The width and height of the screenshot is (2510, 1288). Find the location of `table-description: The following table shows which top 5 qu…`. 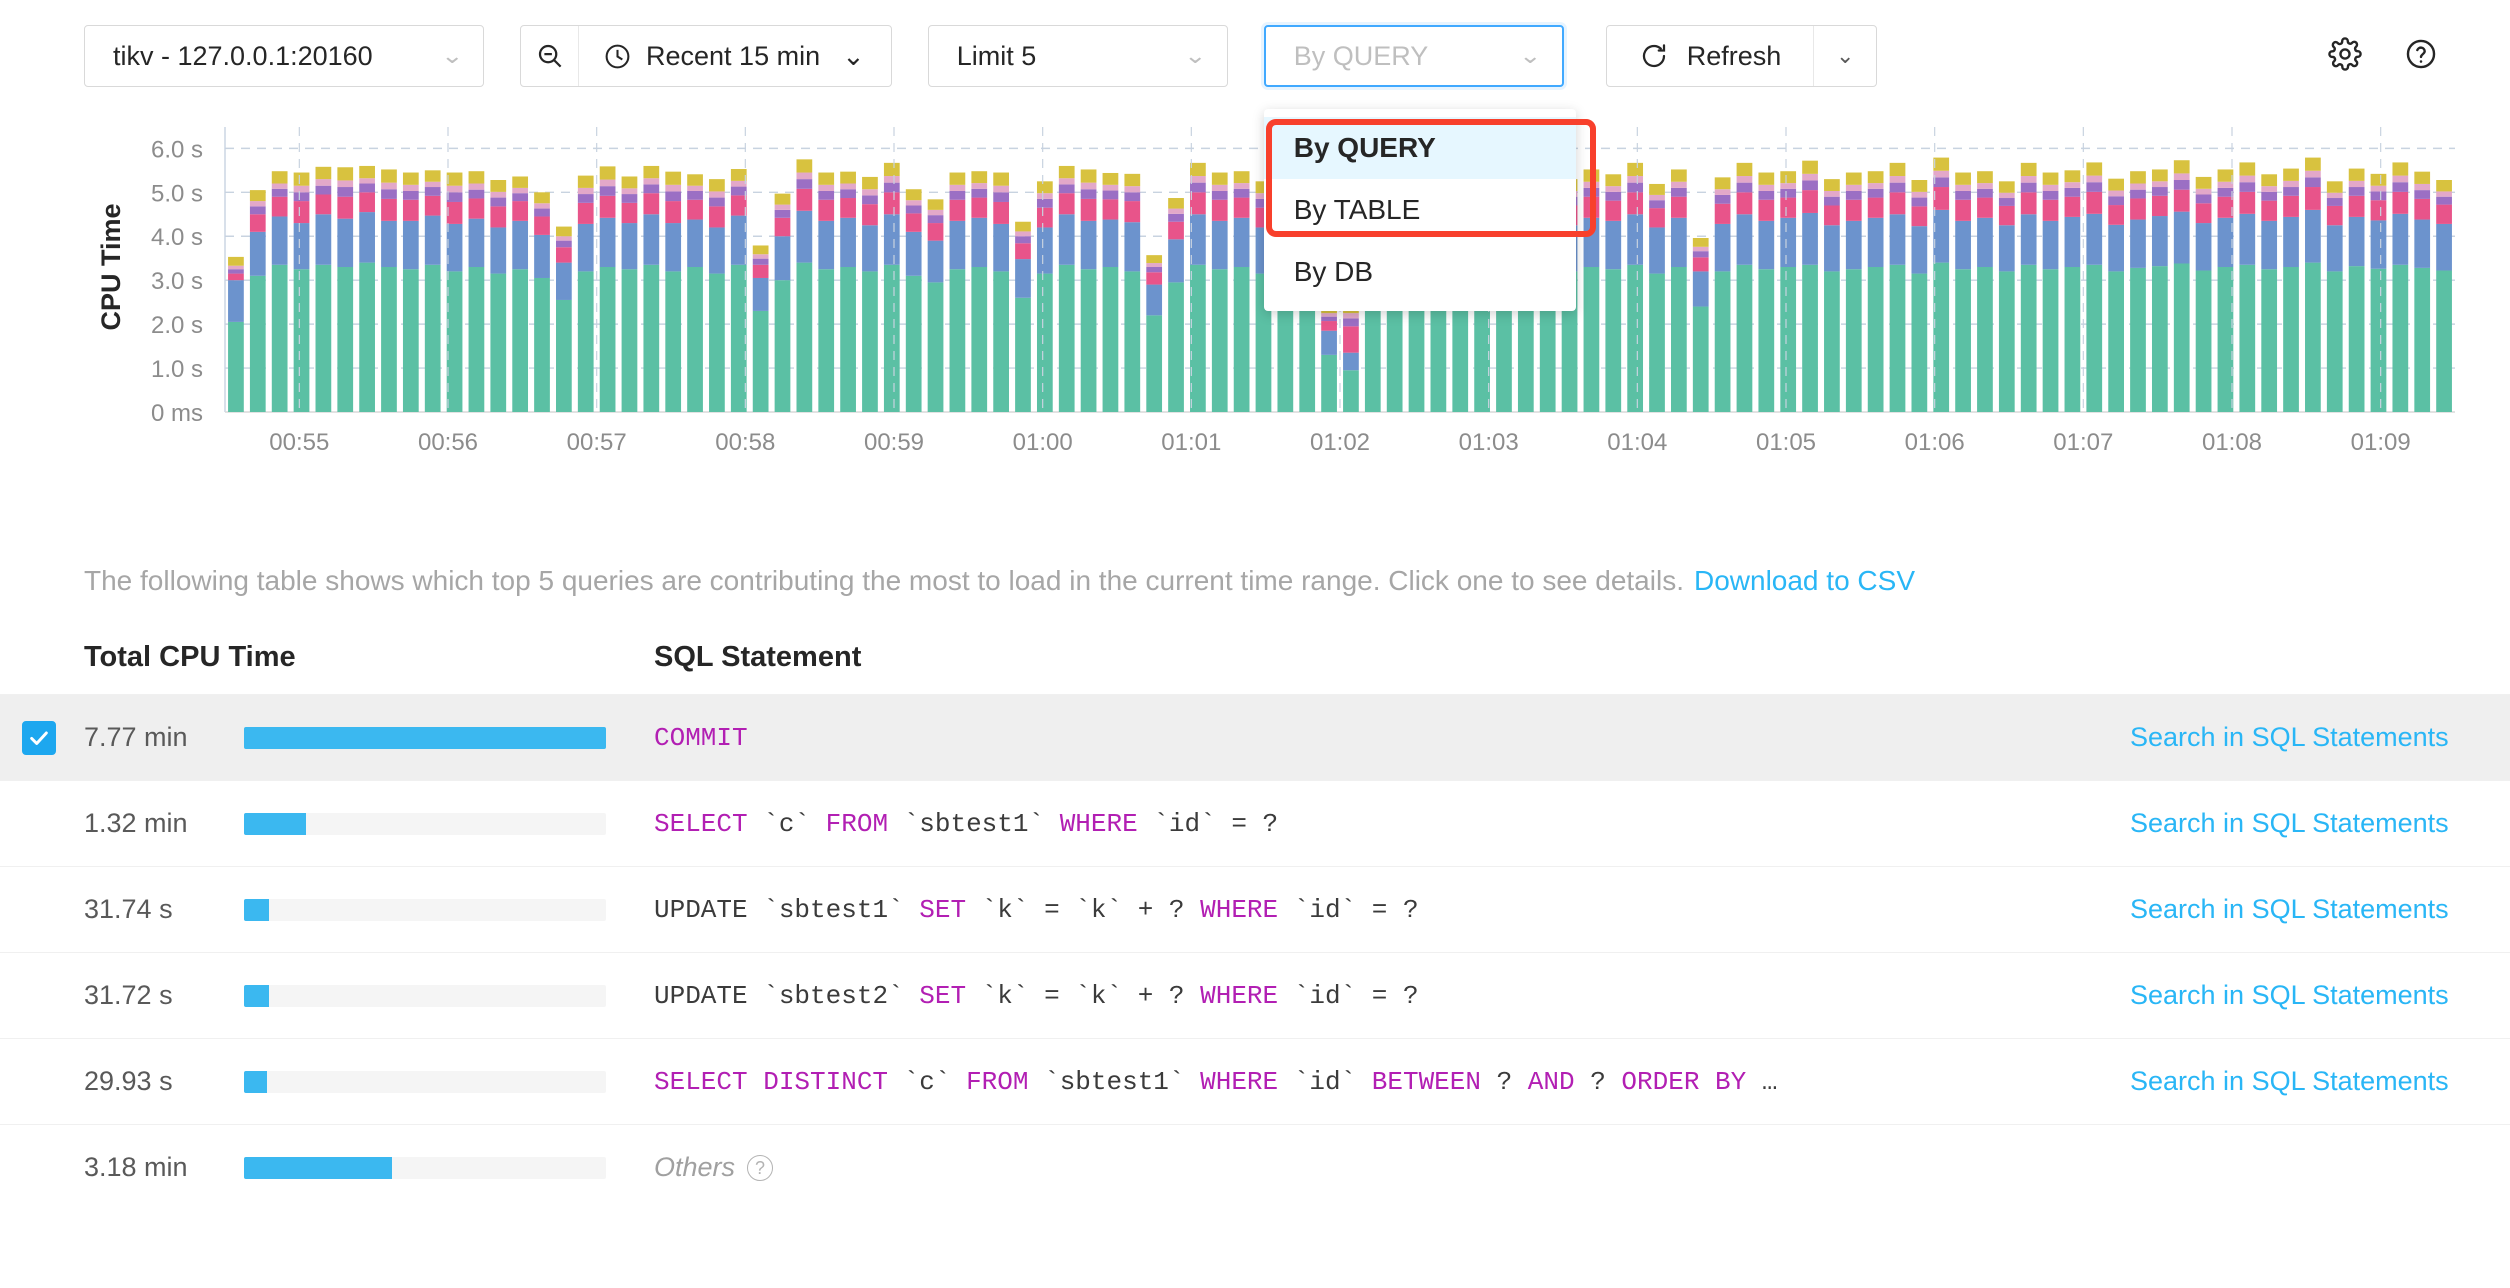

table-description: The following table shows which top 5 qu… is located at coordinates (1255, 581).